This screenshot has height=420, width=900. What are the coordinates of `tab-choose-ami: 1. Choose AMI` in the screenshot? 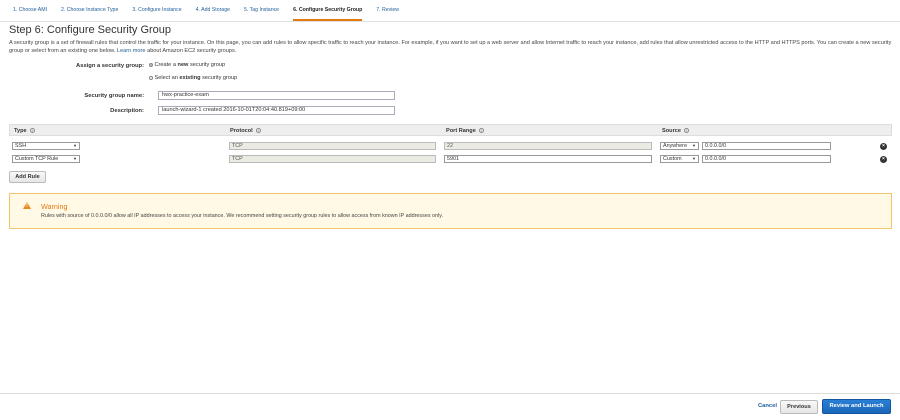 It's located at (30, 10).